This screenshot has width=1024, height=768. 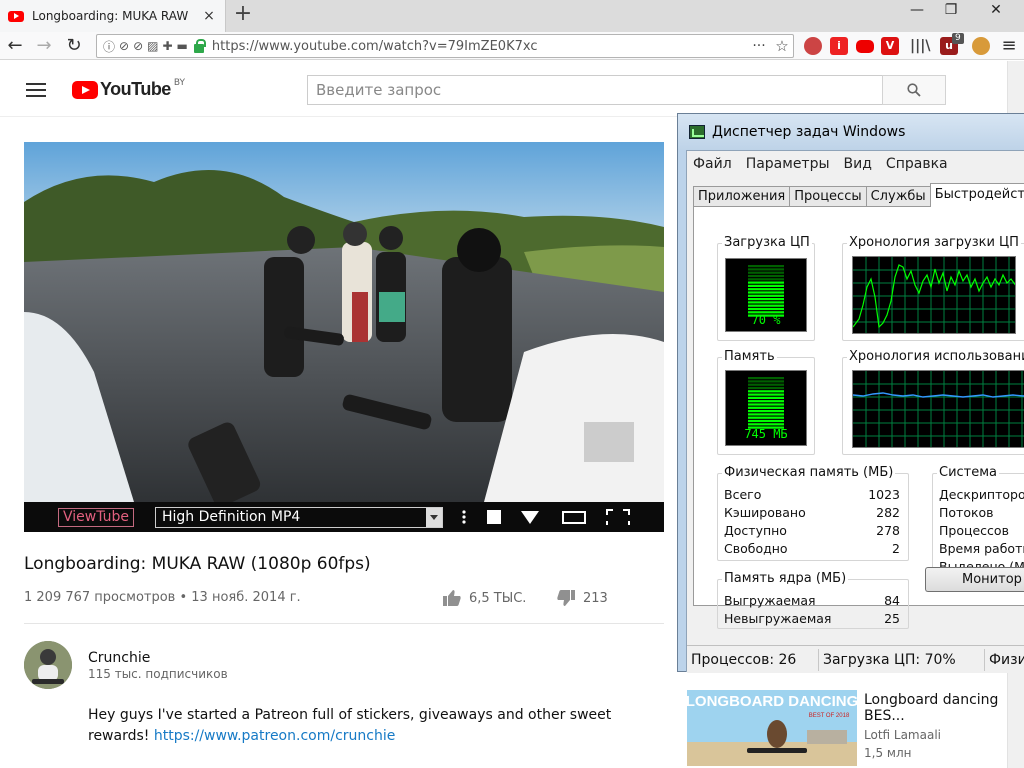 What do you see at coordinates (74, 46) in the screenshot?
I see `reload-icon: ↻` at bounding box center [74, 46].